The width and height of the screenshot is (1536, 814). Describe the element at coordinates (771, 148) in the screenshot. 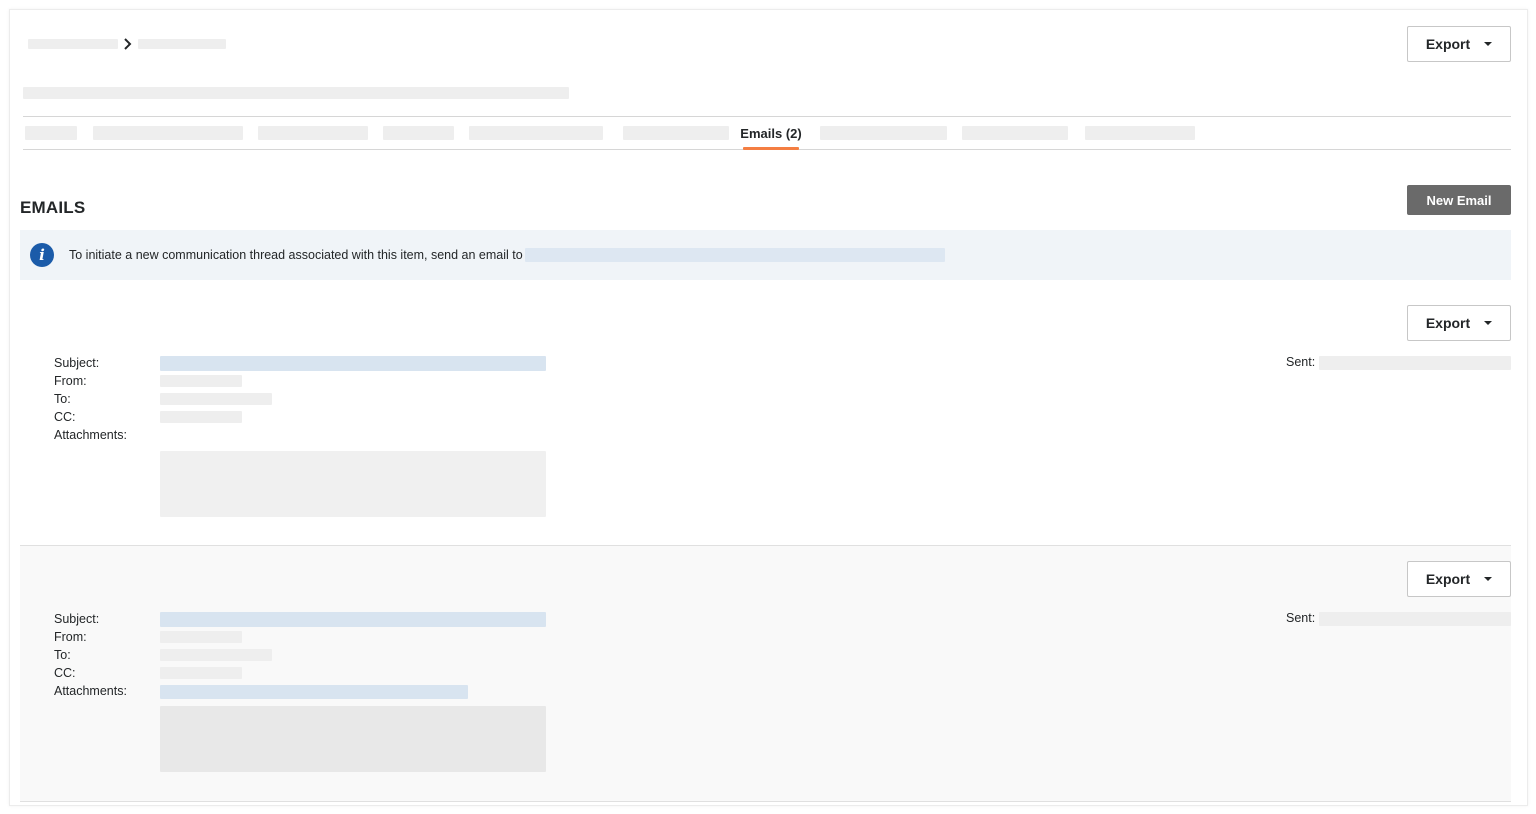

I see `active-tab-indicator` at that location.